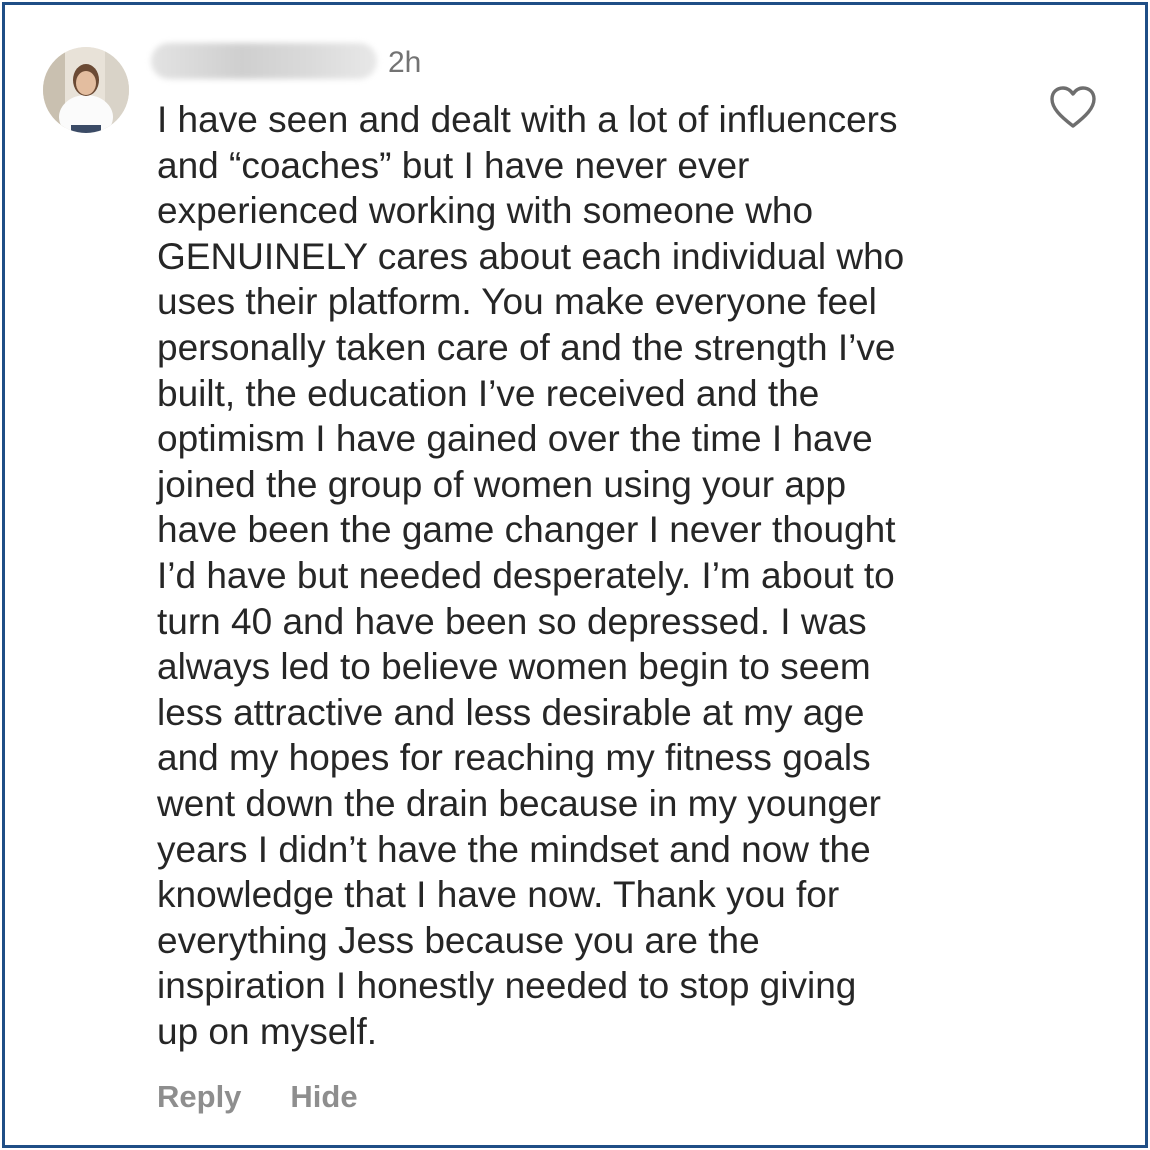 This screenshot has height=1150, width=1150. Describe the element at coordinates (323, 1097) in the screenshot. I see `hide-button: Hide` at that location.